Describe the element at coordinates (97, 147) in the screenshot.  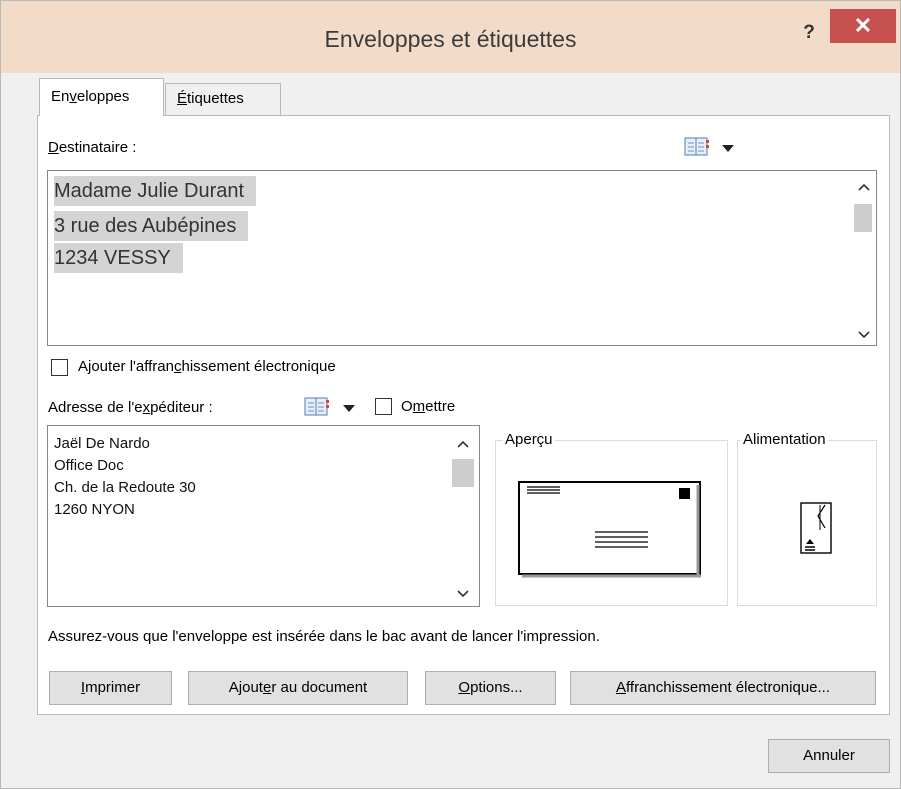
I see `recipient-label-text: estinataire :` at that location.